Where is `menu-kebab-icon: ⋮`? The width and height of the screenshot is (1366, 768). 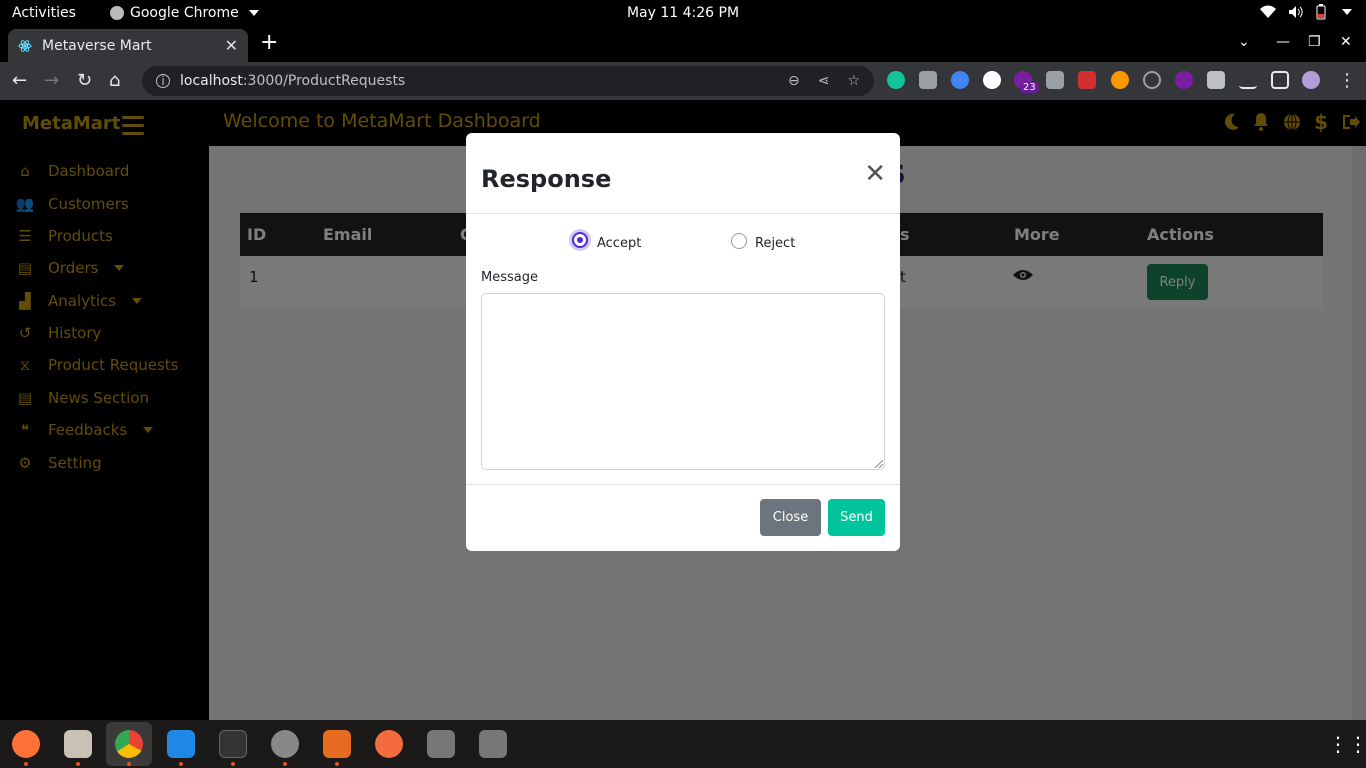
menu-kebab-icon: ⋮ is located at coordinates (1347, 80).